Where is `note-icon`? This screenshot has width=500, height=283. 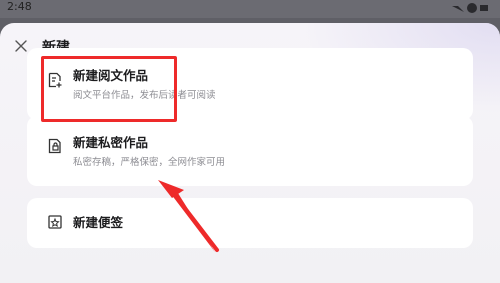 note-icon is located at coordinates (55, 222).